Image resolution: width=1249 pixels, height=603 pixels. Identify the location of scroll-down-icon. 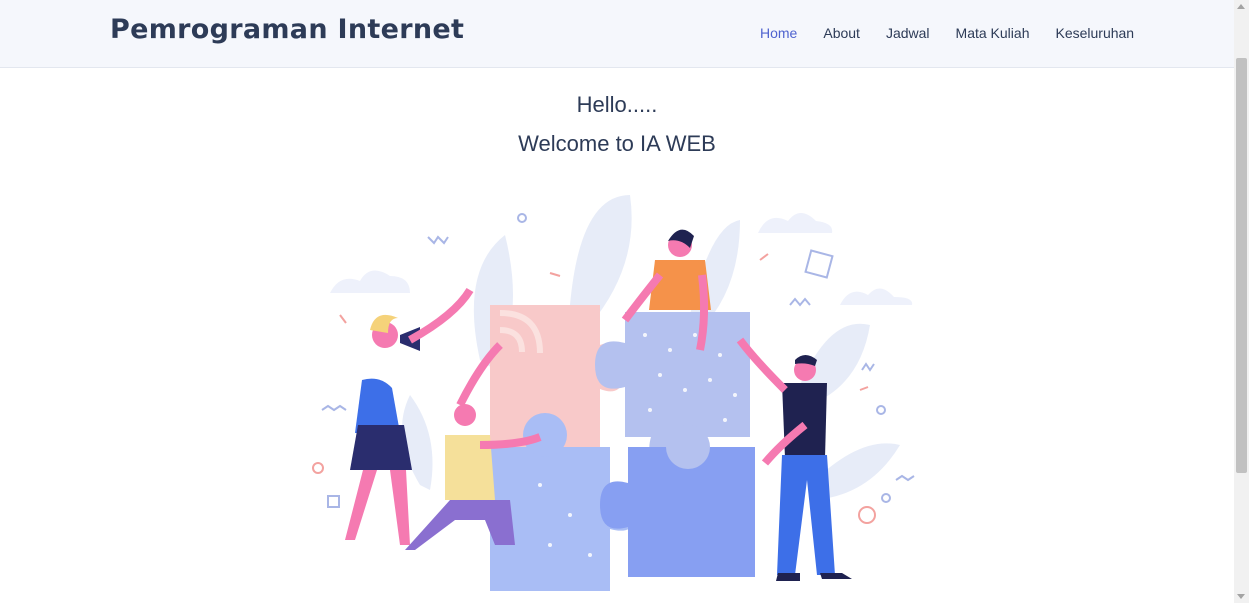
(1241, 596).